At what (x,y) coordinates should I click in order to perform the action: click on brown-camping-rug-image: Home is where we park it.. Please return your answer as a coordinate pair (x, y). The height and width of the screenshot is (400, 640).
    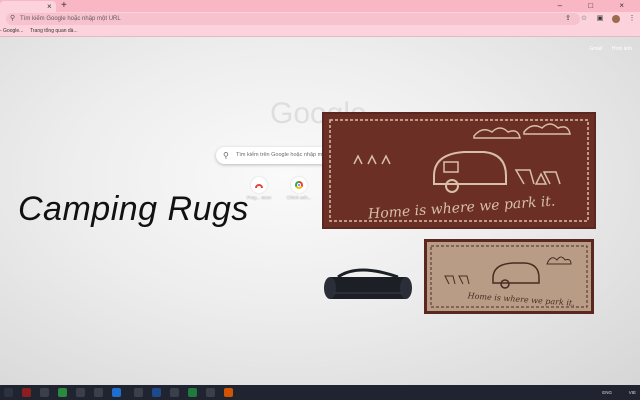
    Looking at the image, I should click on (459, 170).